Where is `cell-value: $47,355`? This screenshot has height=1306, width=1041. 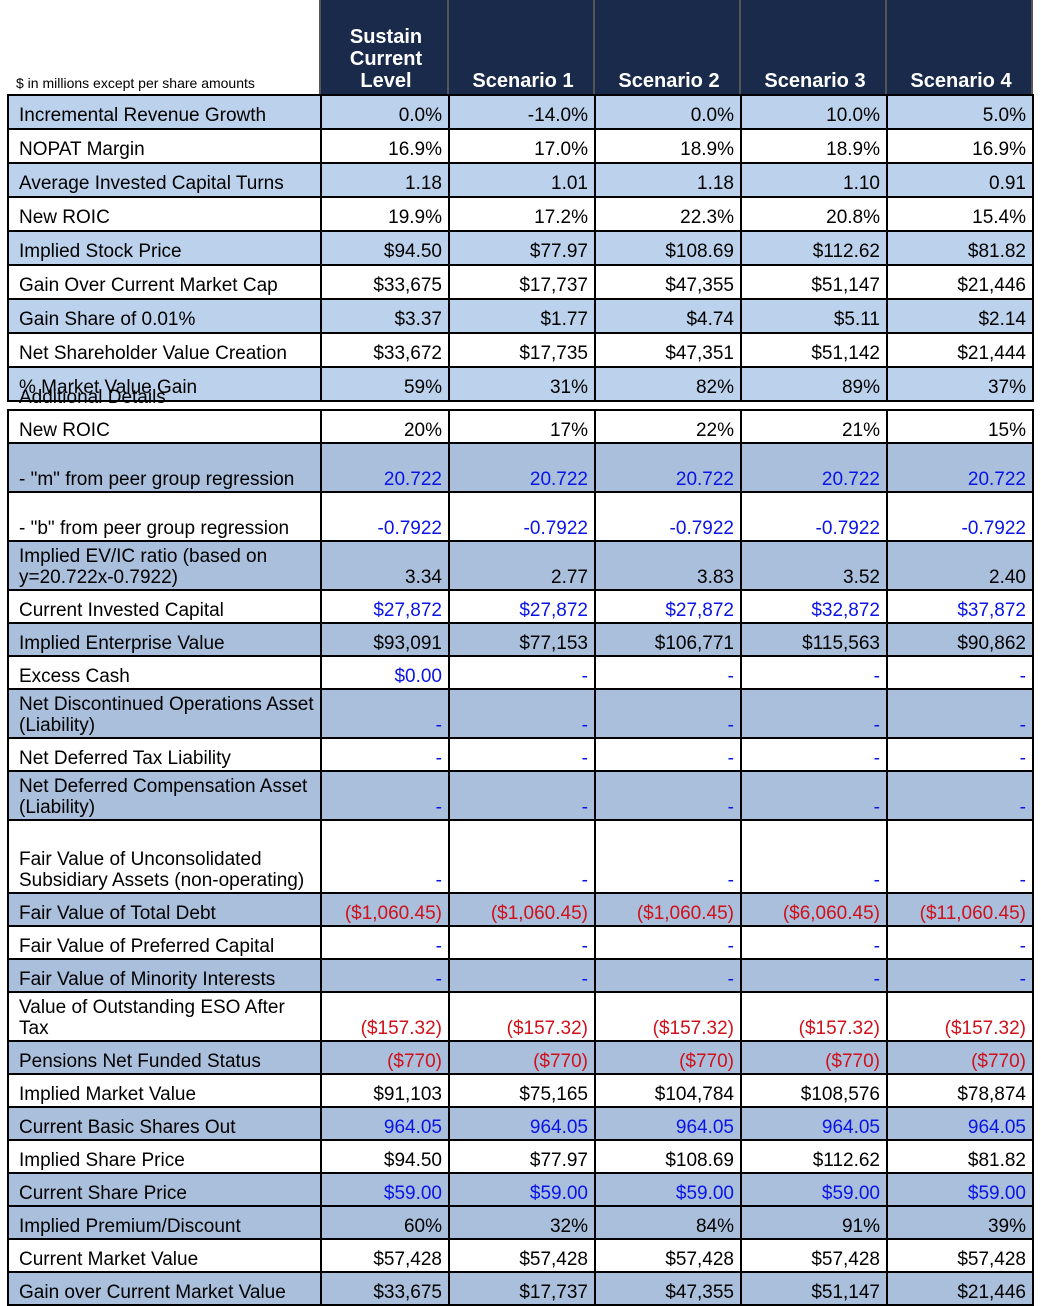 cell-value: $47,355 is located at coordinates (668, 1288).